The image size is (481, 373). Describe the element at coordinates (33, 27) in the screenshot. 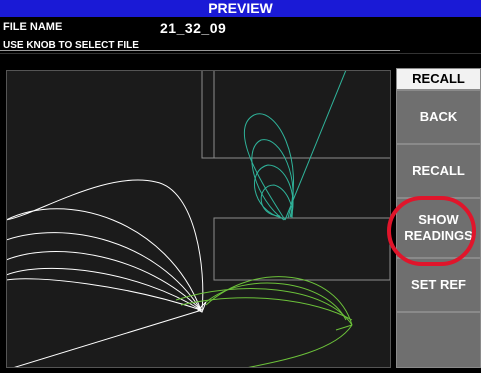

I see `file-name-label: FILE NAME` at that location.